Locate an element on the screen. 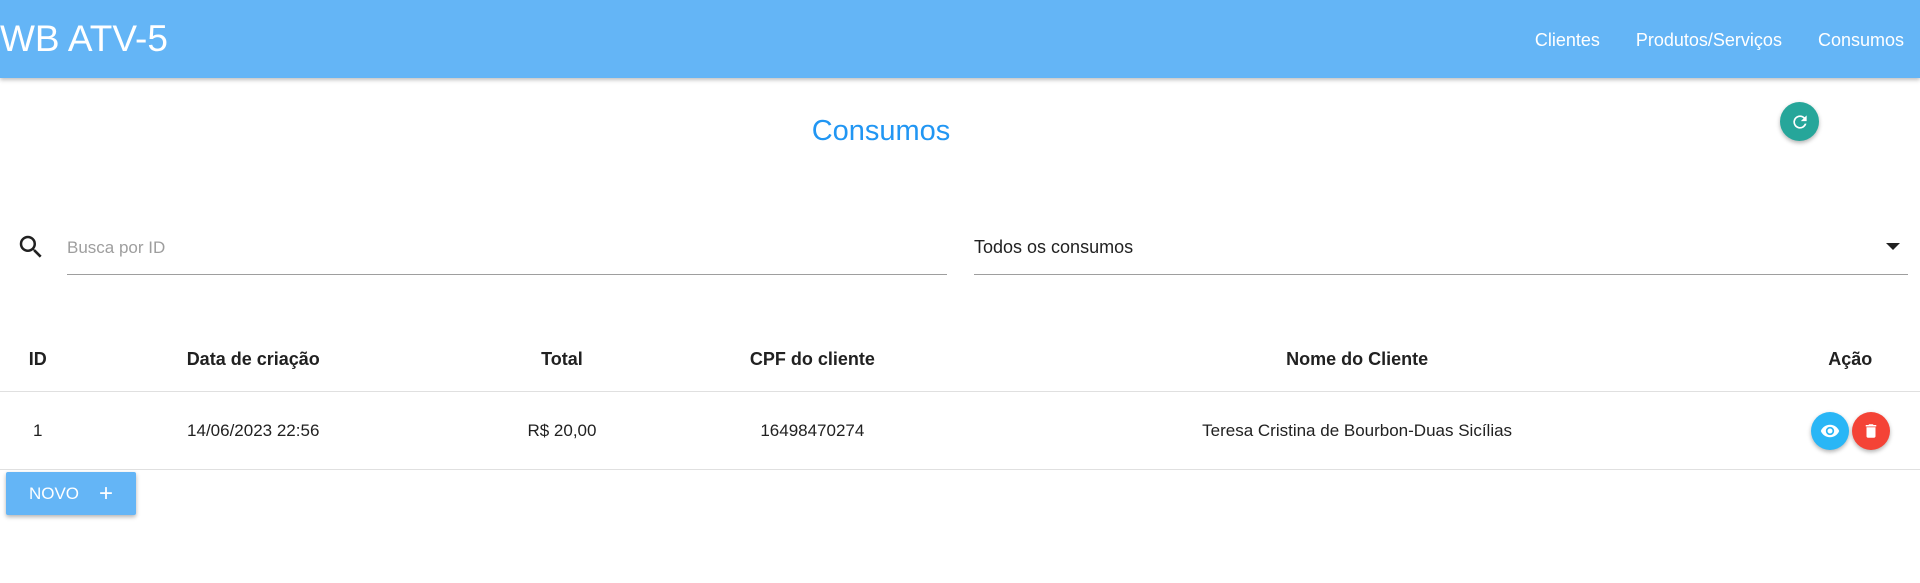  column-header-id: ID is located at coordinates (38, 359).